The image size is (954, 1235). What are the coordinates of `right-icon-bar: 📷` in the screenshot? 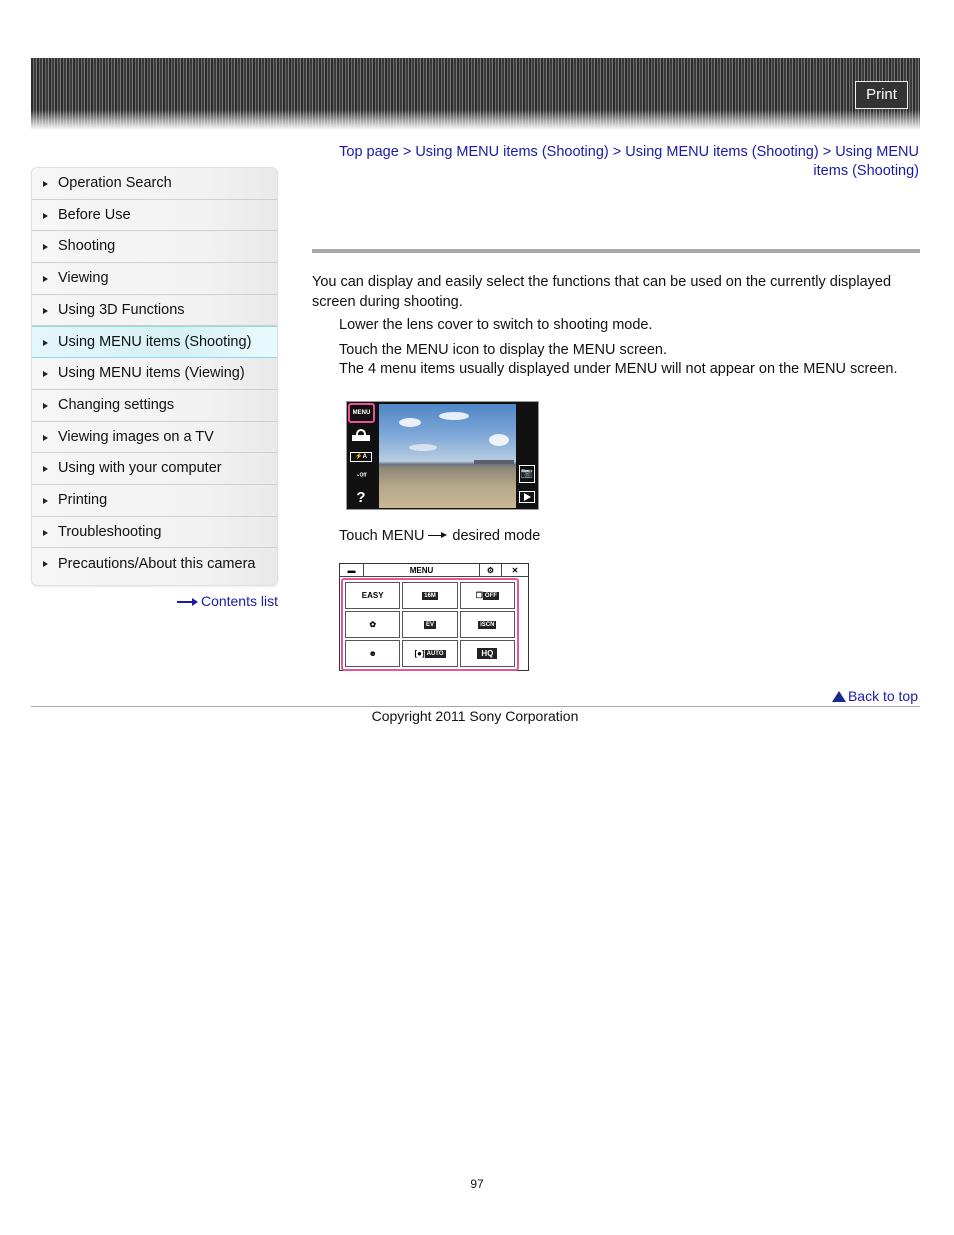 It's located at (527, 455).